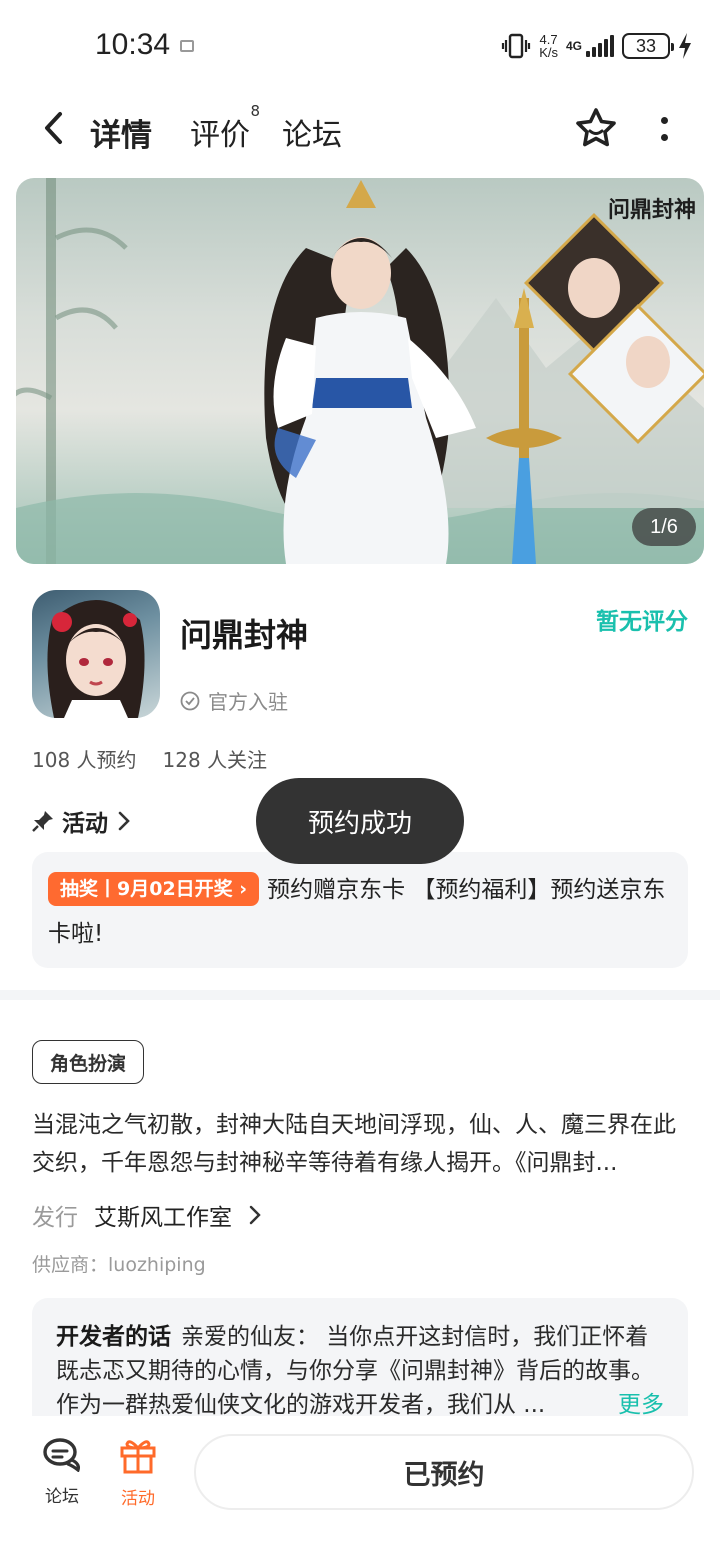  Describe the element at coordinates (651, 210) in the screenshot. I see `banner-game-logo: 问鼎封神` at that location.